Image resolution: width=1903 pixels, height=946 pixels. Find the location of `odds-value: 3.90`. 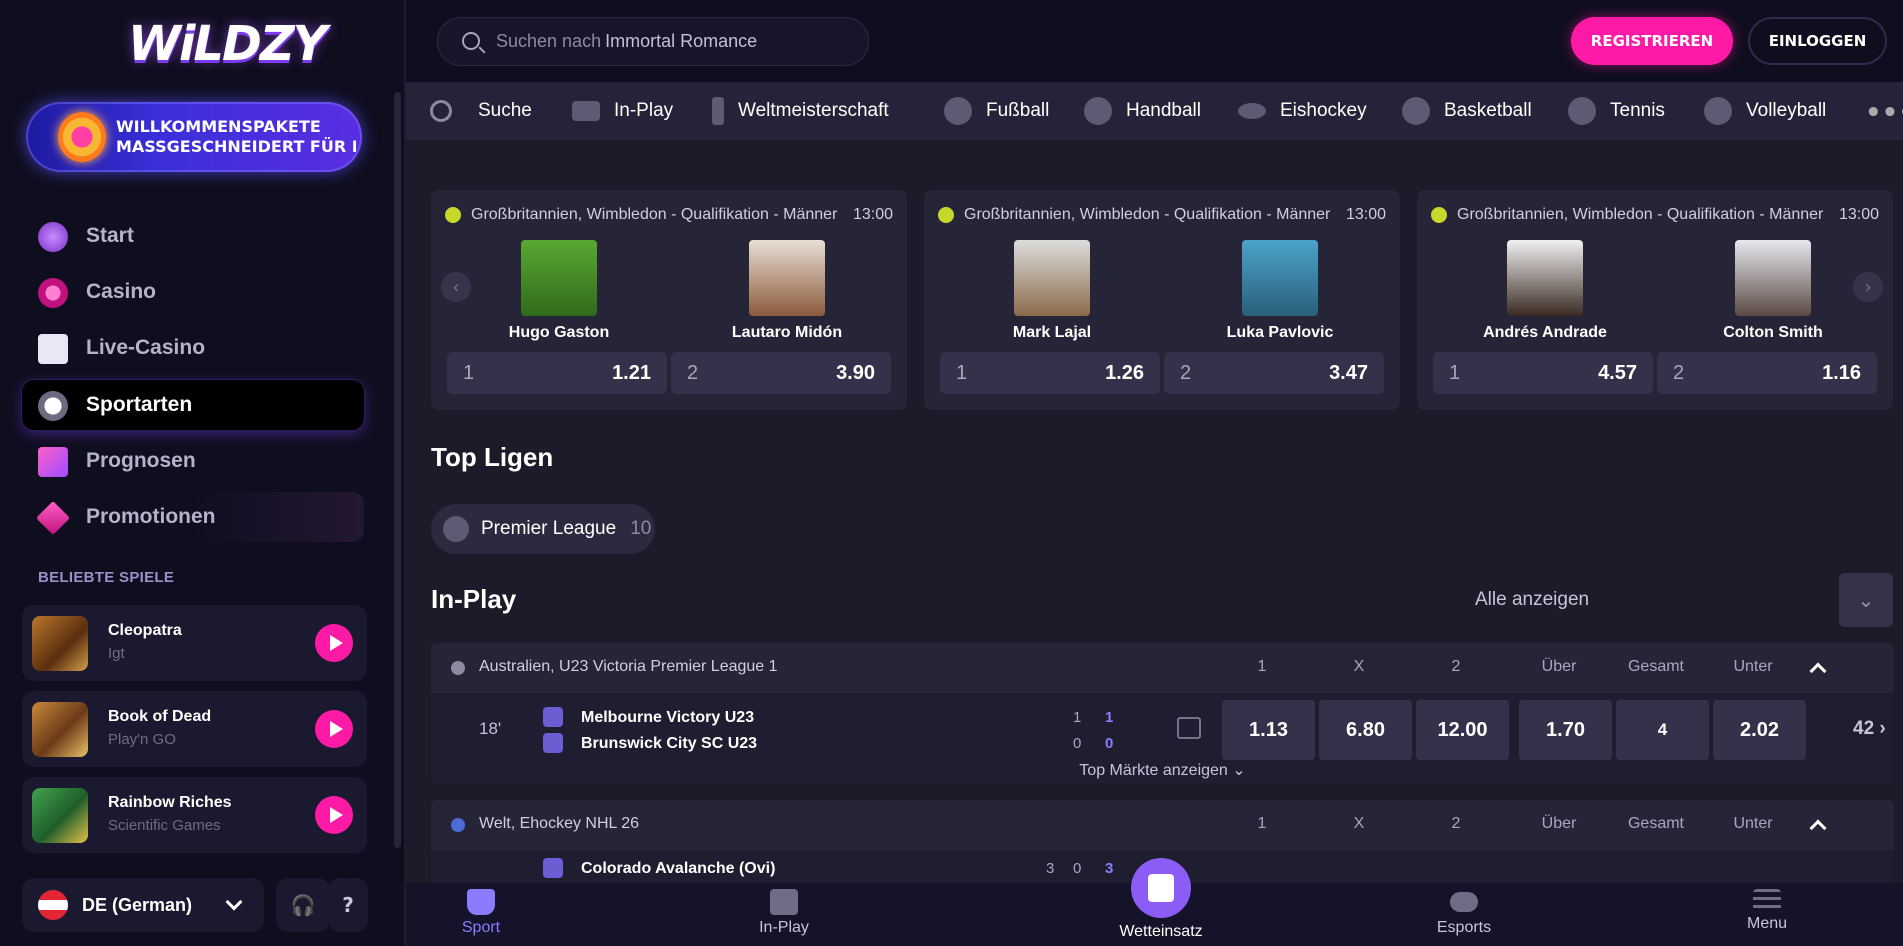

odds-value: 3.90 is located at coordinates (855, 372).